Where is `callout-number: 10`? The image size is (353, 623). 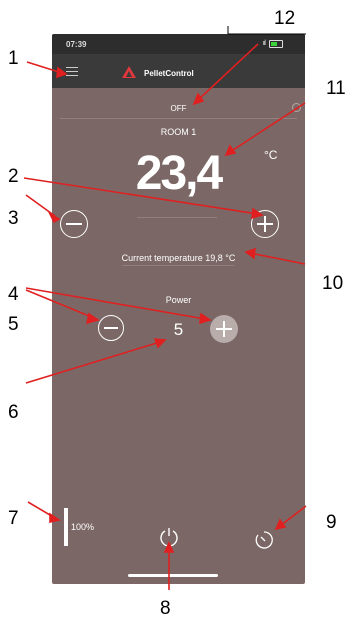 callout-number: 10 is located at coordinates (333, 283).